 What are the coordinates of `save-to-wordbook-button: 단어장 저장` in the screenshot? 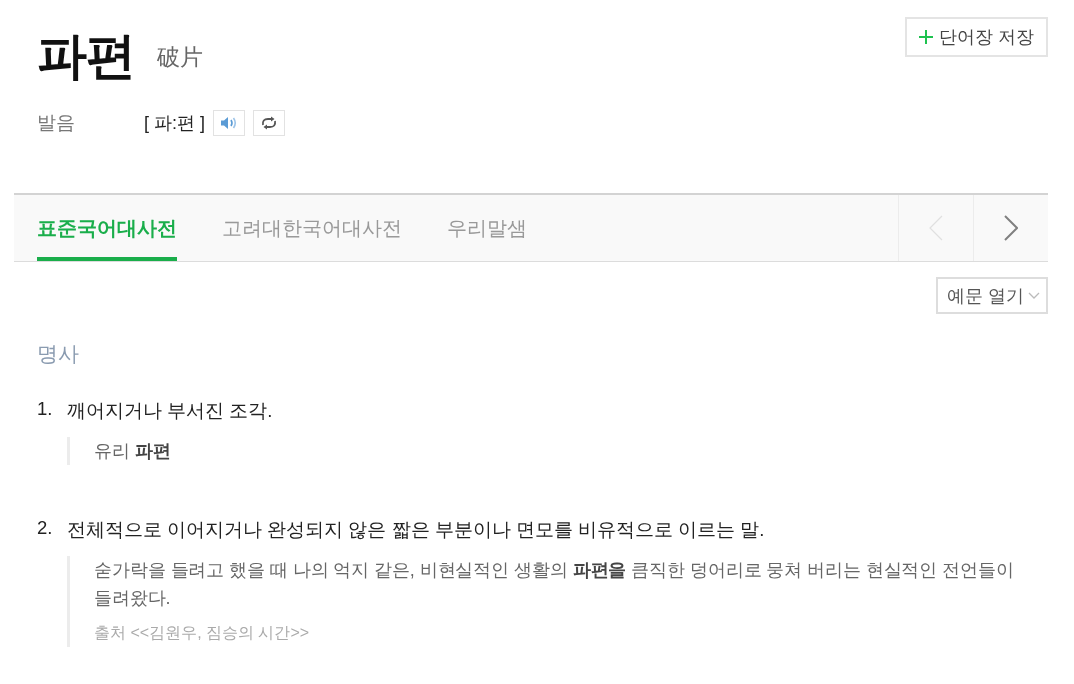 It's located at (976, 37).